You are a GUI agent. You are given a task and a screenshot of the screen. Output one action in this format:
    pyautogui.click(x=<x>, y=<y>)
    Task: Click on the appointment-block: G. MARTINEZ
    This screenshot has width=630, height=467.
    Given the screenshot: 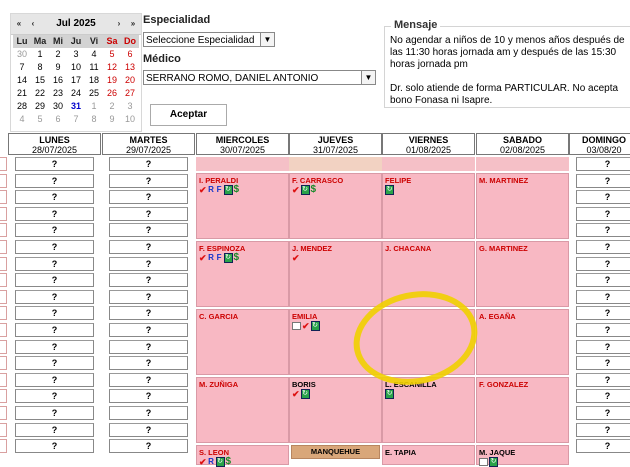 What is the action you would take?
    pyautogui.click(x=522, y=274)
    